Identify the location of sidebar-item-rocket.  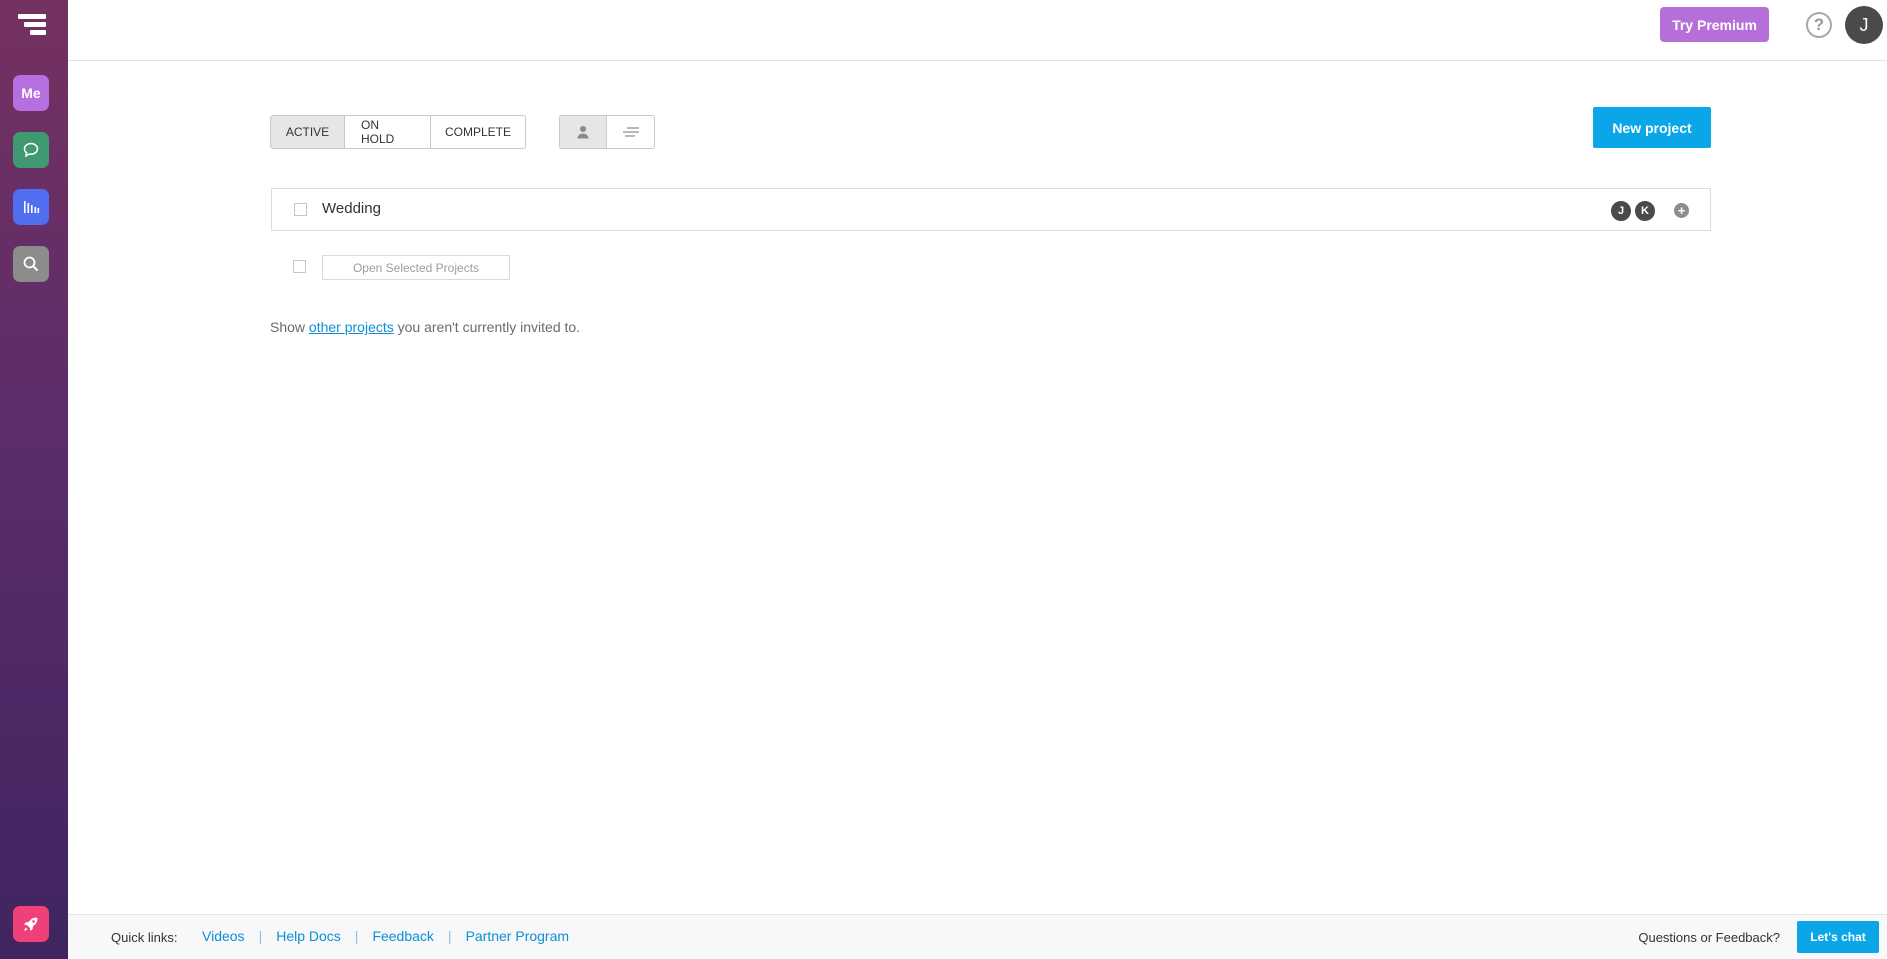
(31, 924).